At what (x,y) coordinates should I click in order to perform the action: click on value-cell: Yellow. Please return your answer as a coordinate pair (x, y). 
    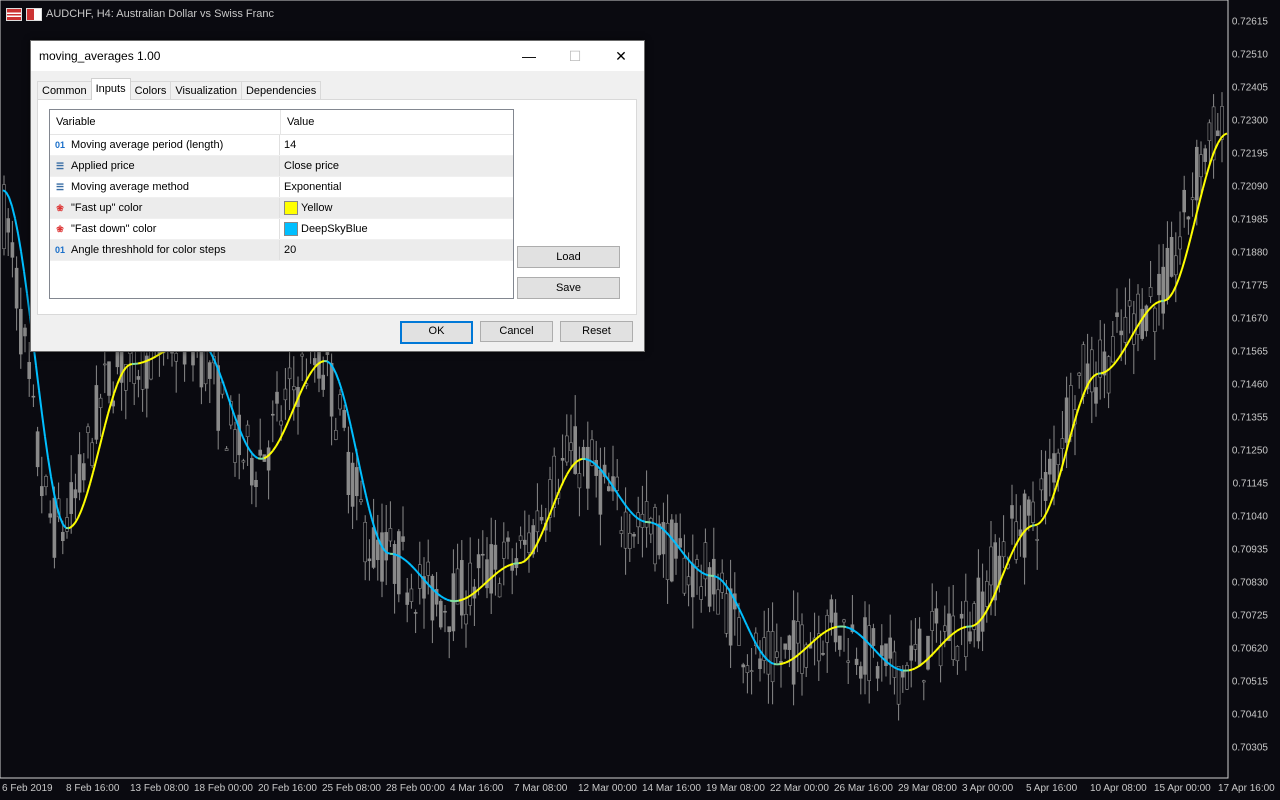
    Looking at the image, I should click on (306, 208).